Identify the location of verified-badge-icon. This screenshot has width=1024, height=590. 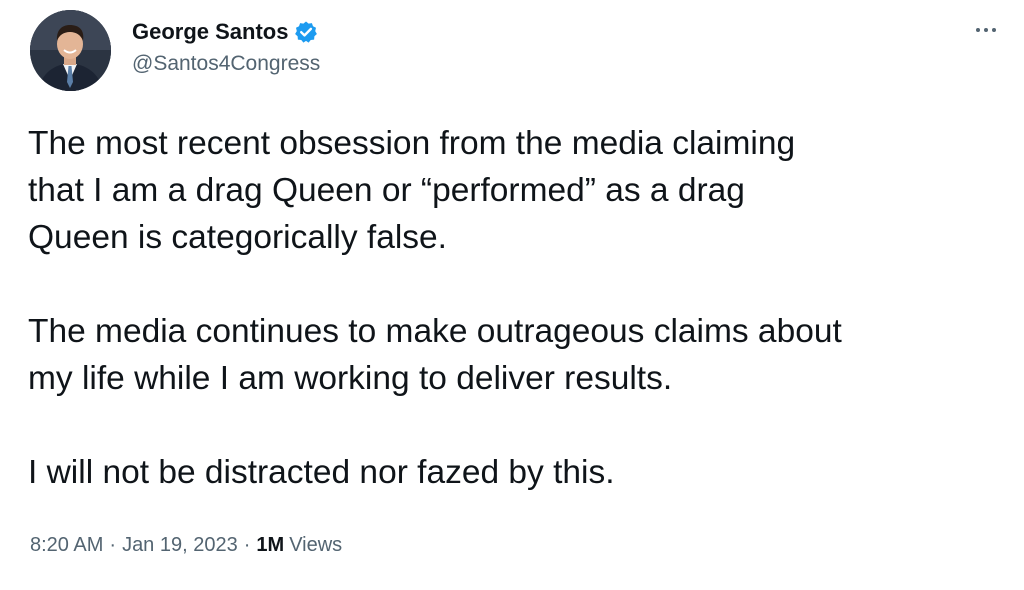
(306, 32).